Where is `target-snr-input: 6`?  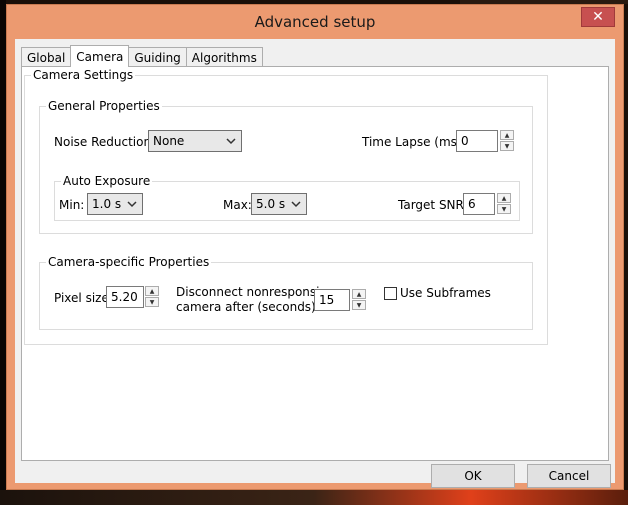
target-snr-input: 6 is located at coordinates (479, 204).